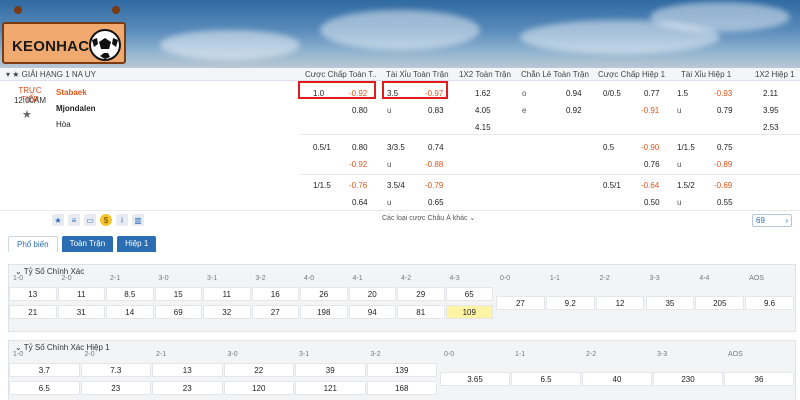 The width and height of the screenshot is (800, 400). I want to click on more-markets-count: 69 ›, so click(772, 220).